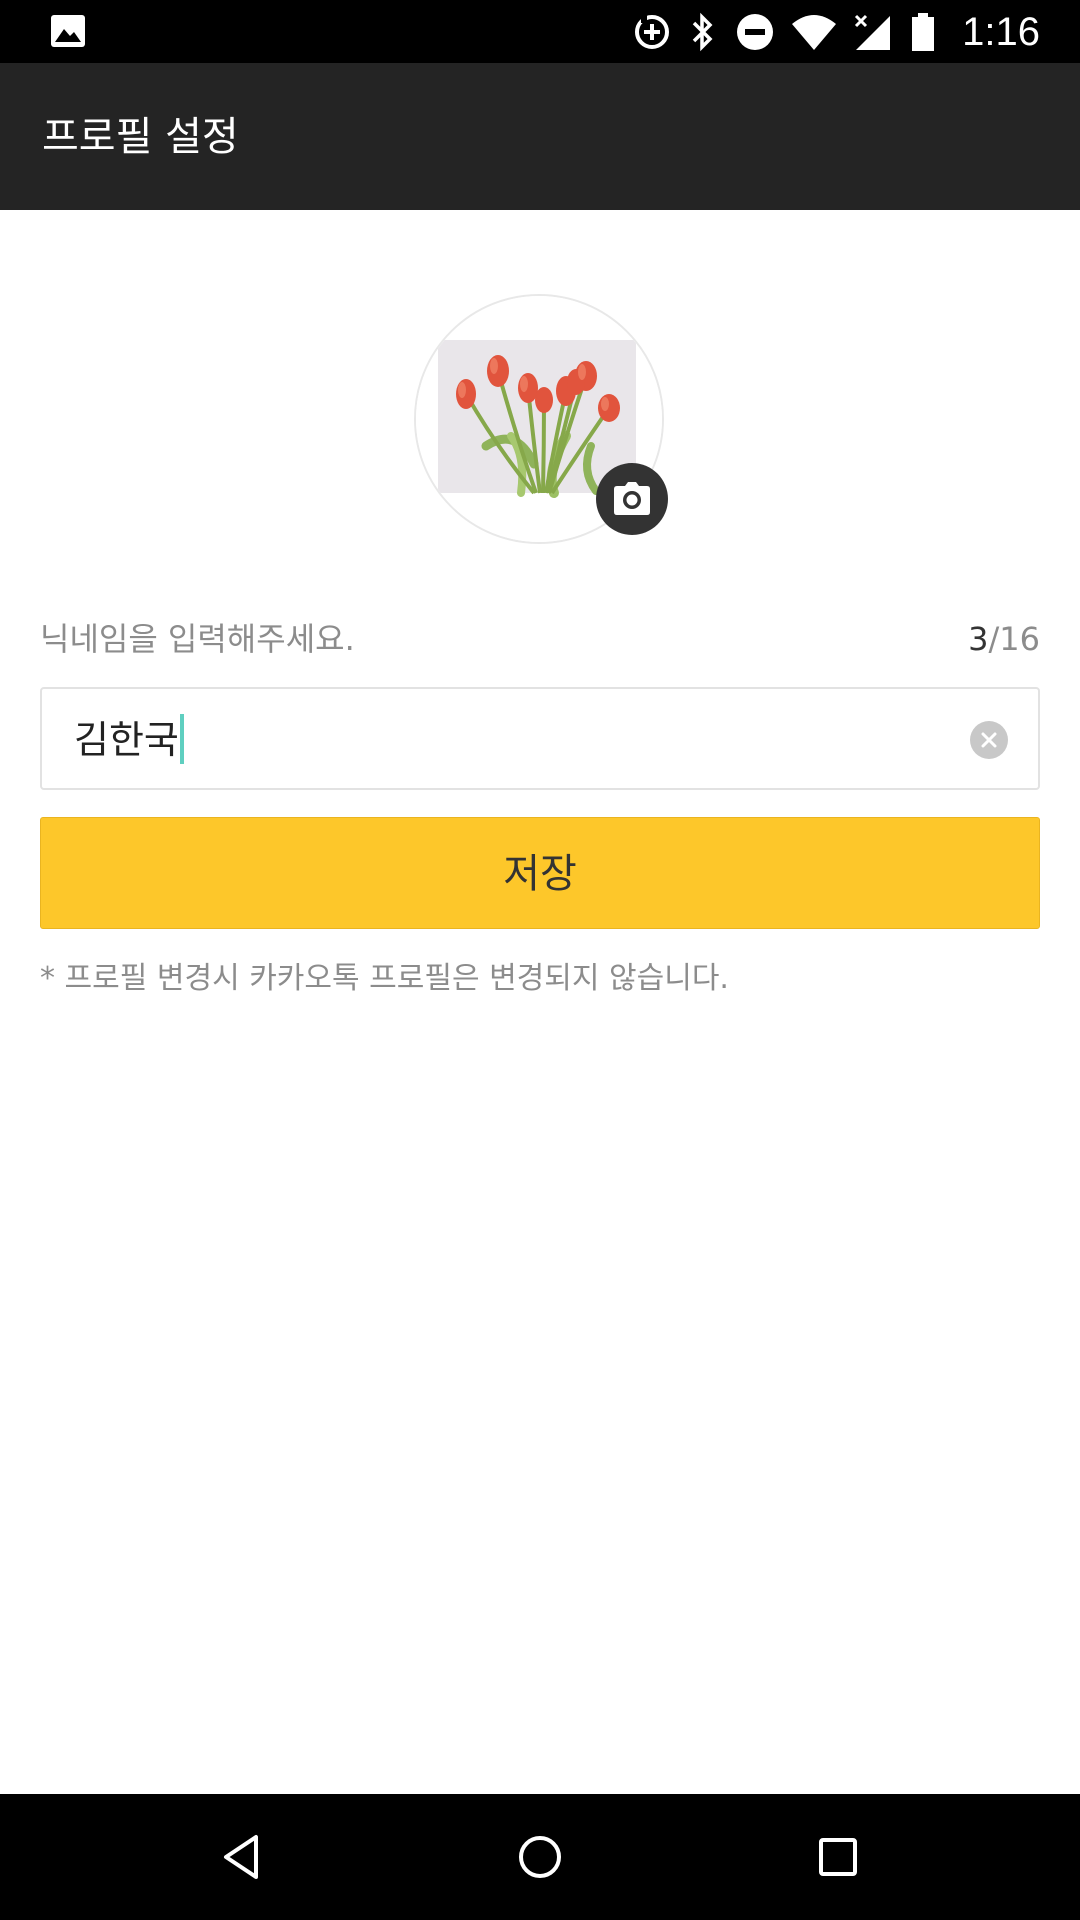 The image size is (1080, 1920). Describe the element at coordinates (540, 31) in the screenshot. I see `status-bar: 1:16` at that location.